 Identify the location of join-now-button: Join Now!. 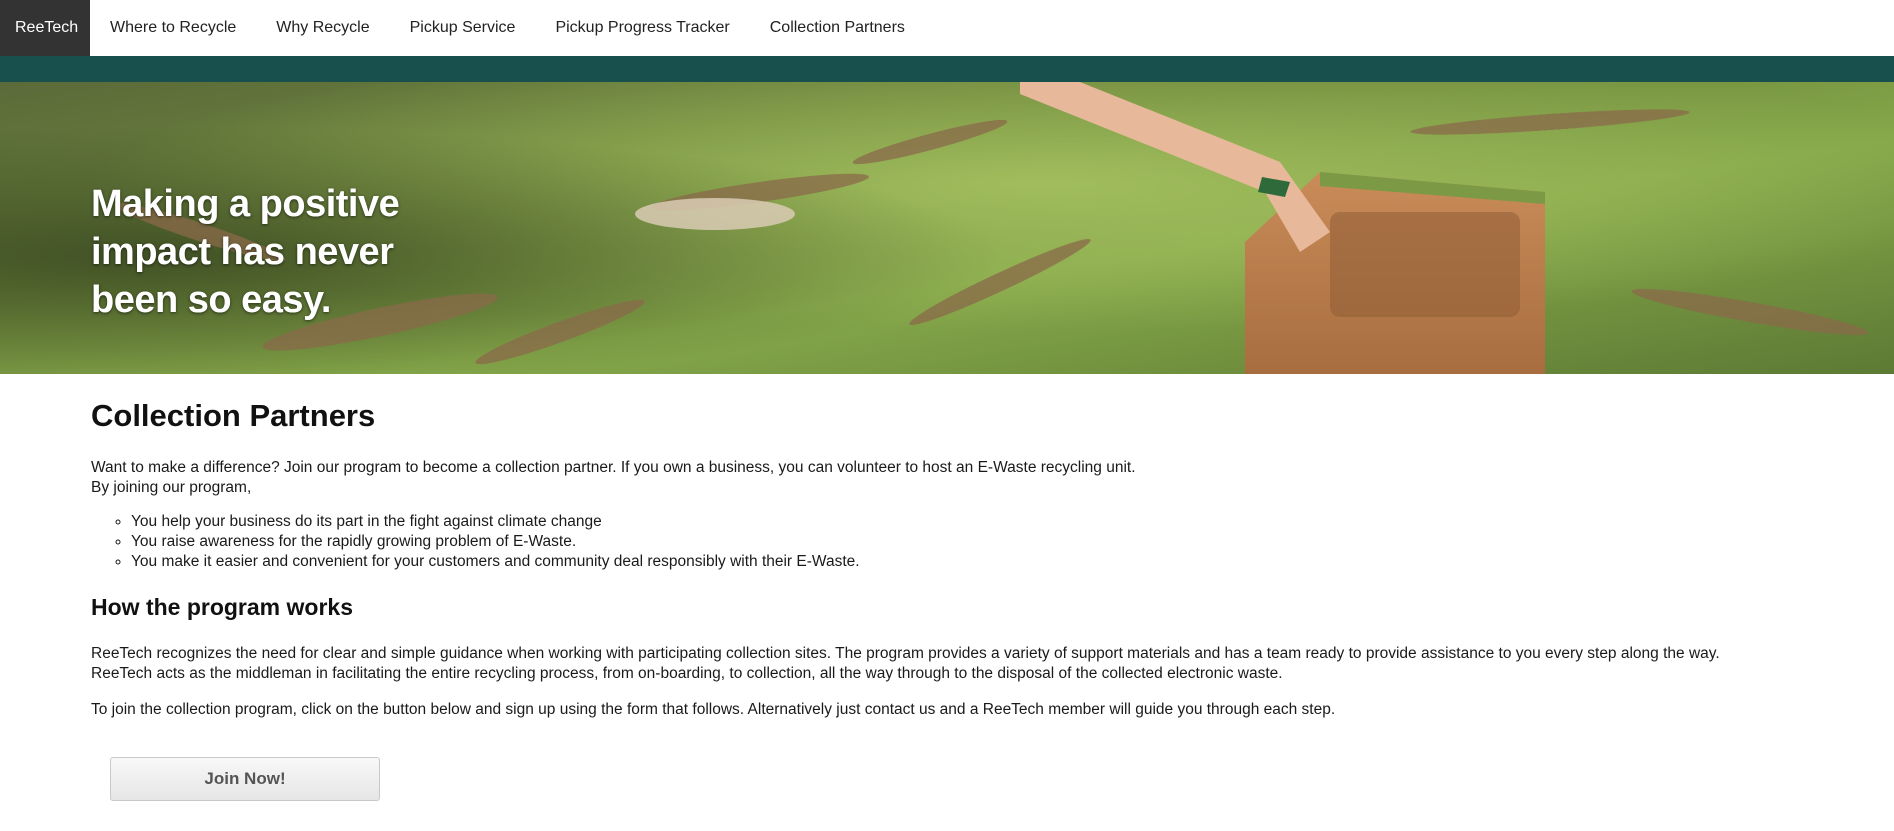
(245, 779).